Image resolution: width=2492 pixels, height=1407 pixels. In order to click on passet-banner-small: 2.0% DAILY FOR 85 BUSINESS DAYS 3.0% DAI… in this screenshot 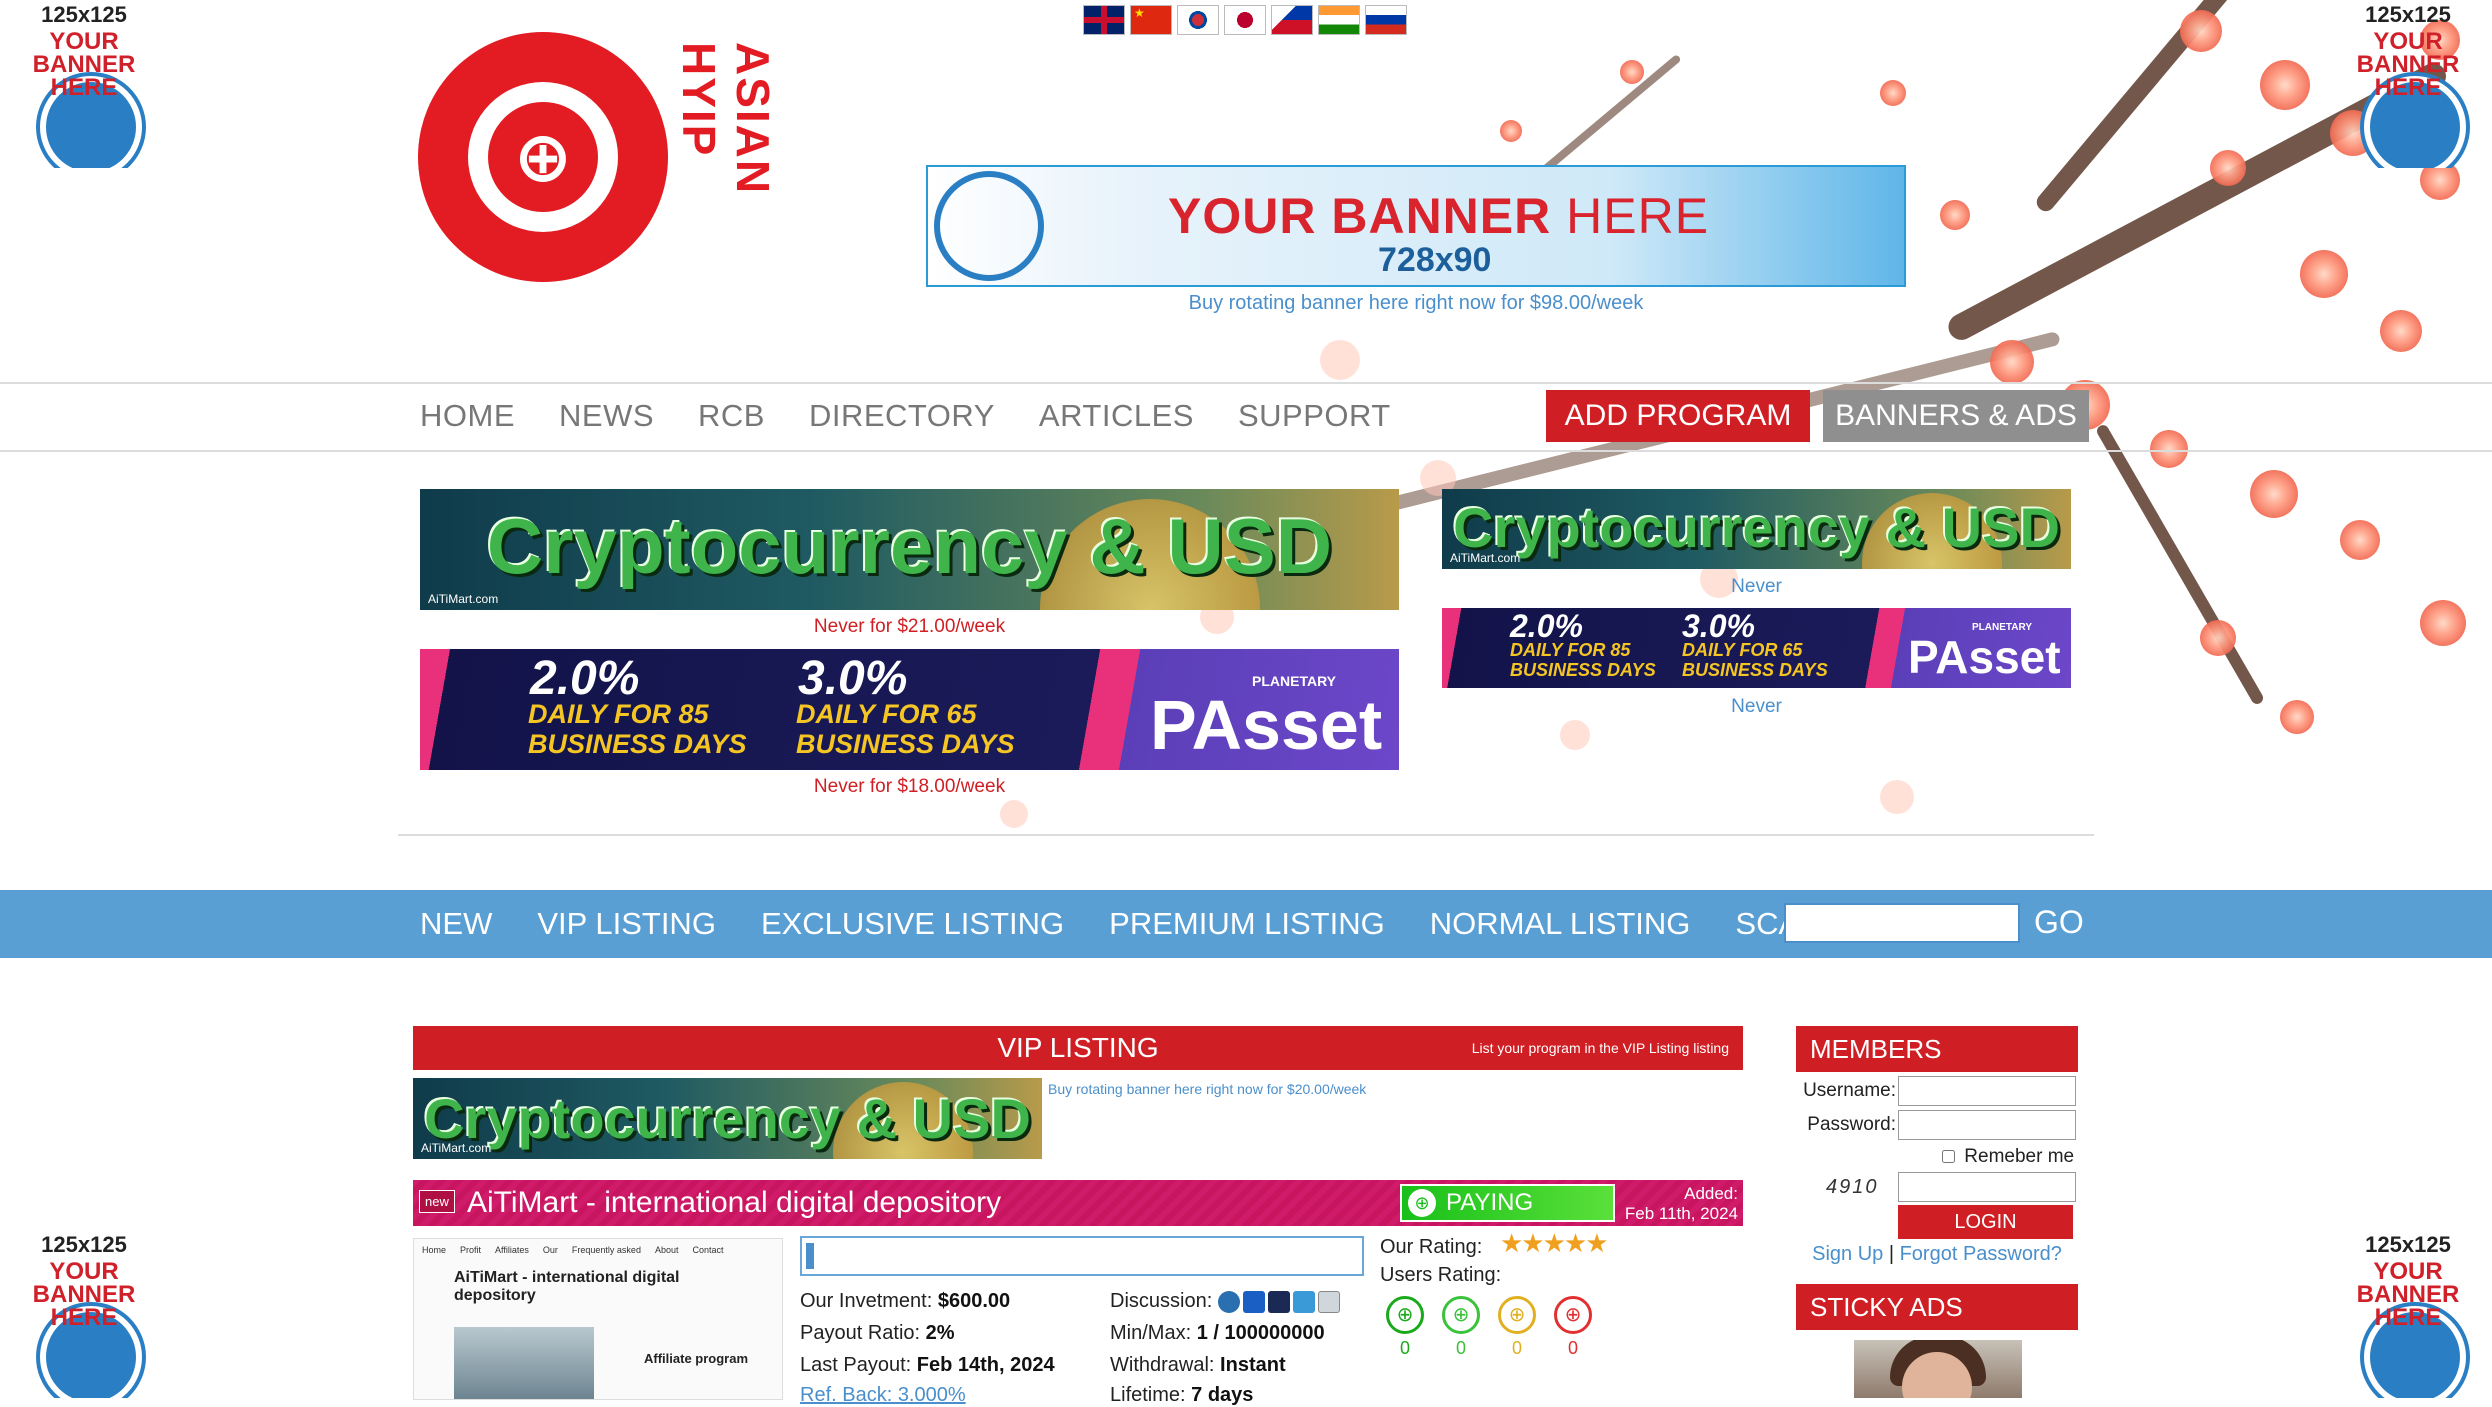, I will do `click(1756, 648)`.